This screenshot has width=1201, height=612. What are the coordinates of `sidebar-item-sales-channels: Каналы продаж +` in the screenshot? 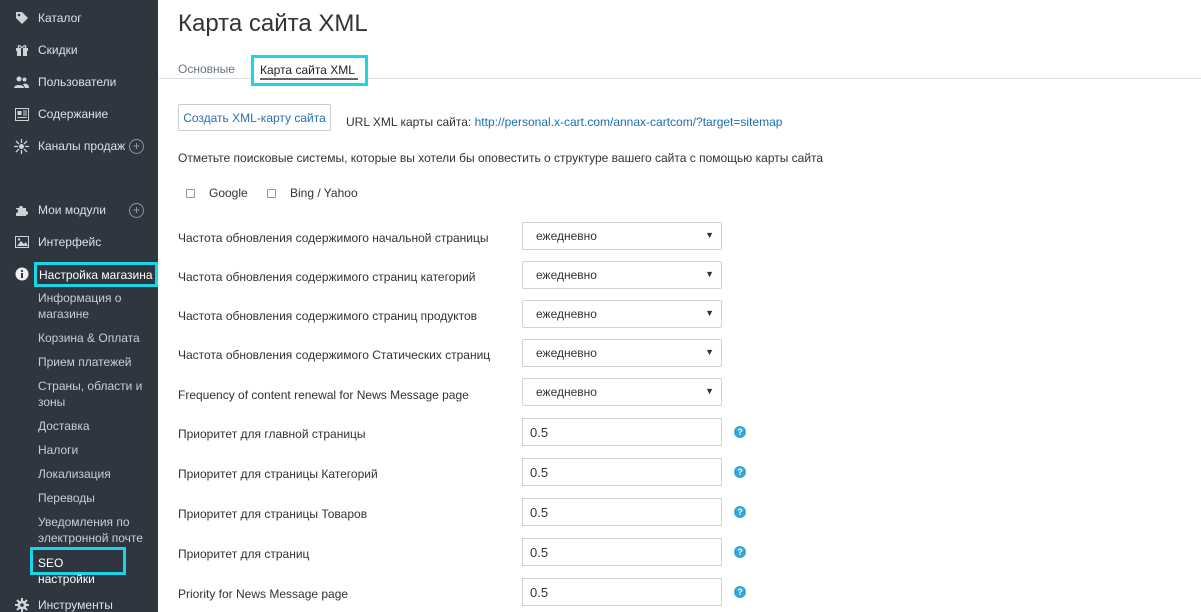 It's located at (79, 146).